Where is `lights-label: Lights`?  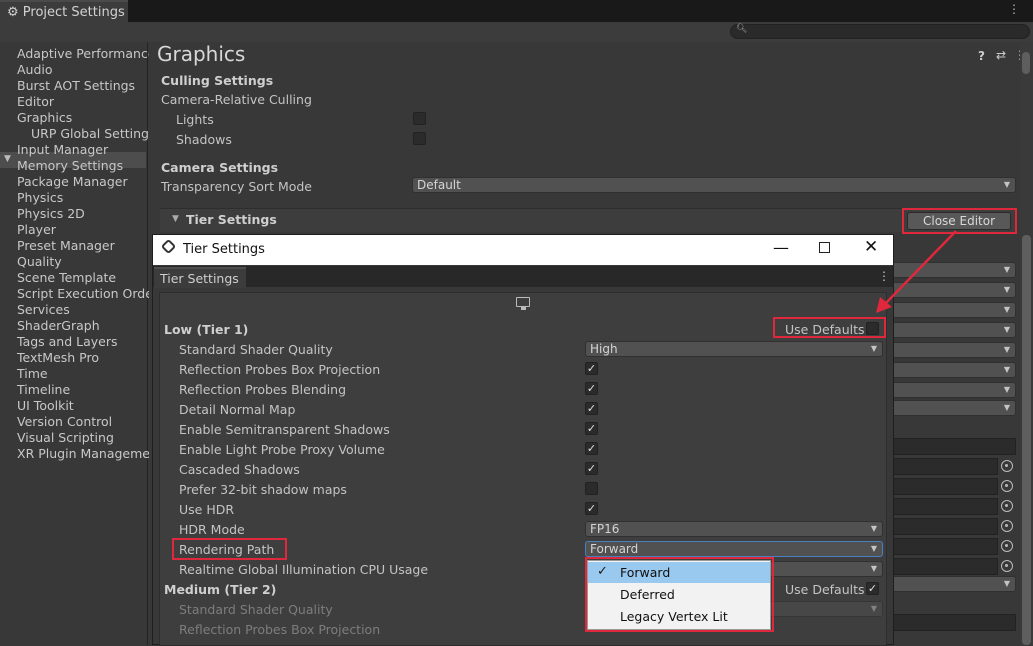 lights-label: Lights is located at coordinates (195, 119).